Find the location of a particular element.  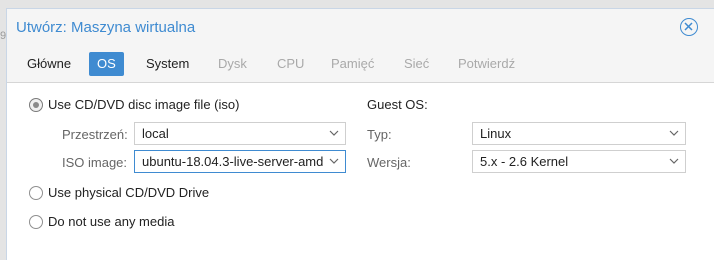

os-version-label: Wersja: is located at coordinates (389, 162).